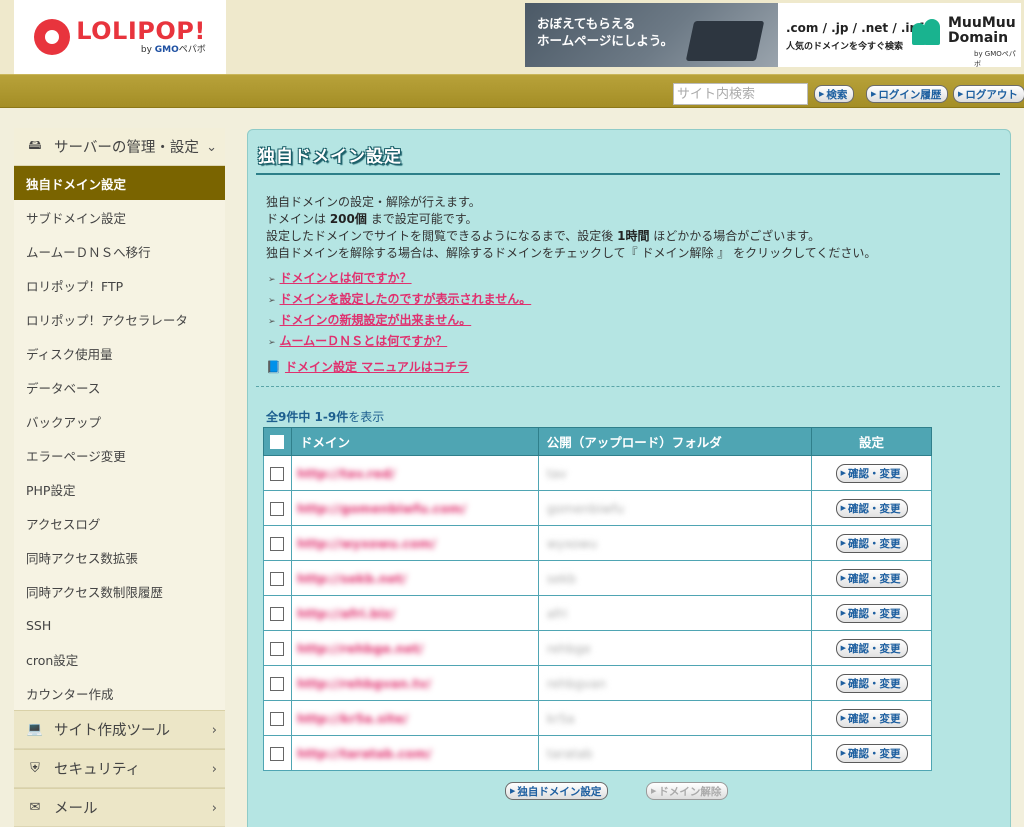 The height and width of the screenshot is (827, 1024). Describe the element at coordinates (52, 37) in the screenshot. I see `lolipop-logo-icon` at that location.